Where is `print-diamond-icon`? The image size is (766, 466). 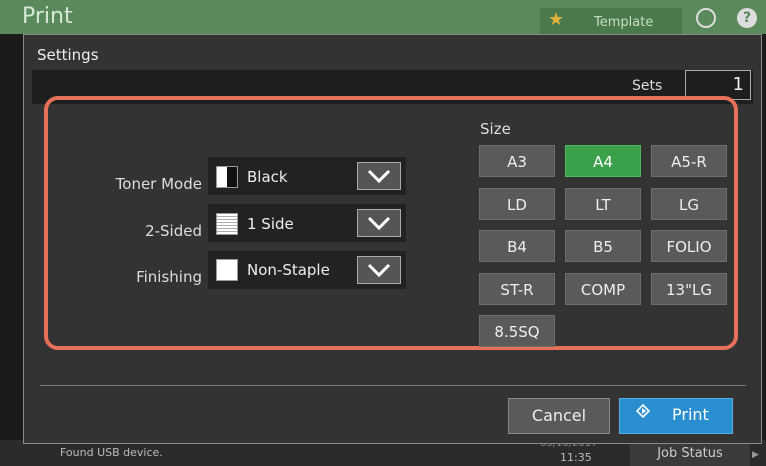
print-diamond-icon is located at coordinates (643, 411).